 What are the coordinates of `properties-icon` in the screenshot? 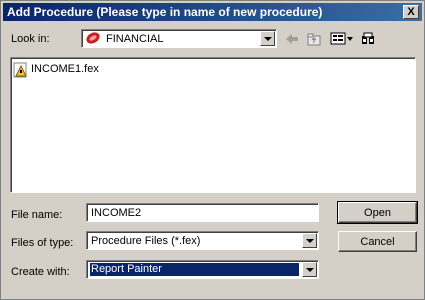 It's located at (368, 39).